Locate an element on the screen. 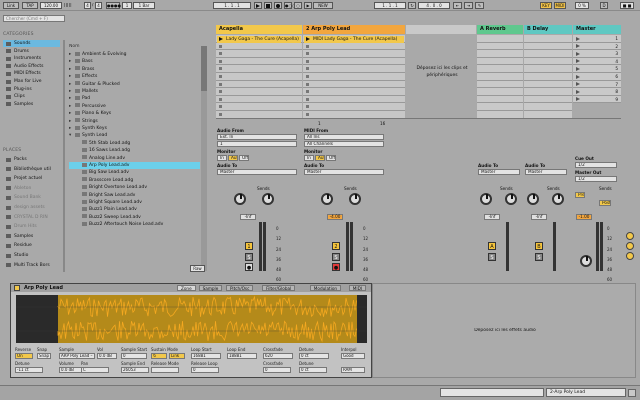 The width and height of the screenshot is (640, 400). device-on-toggle is located at coordinates (17, 288).